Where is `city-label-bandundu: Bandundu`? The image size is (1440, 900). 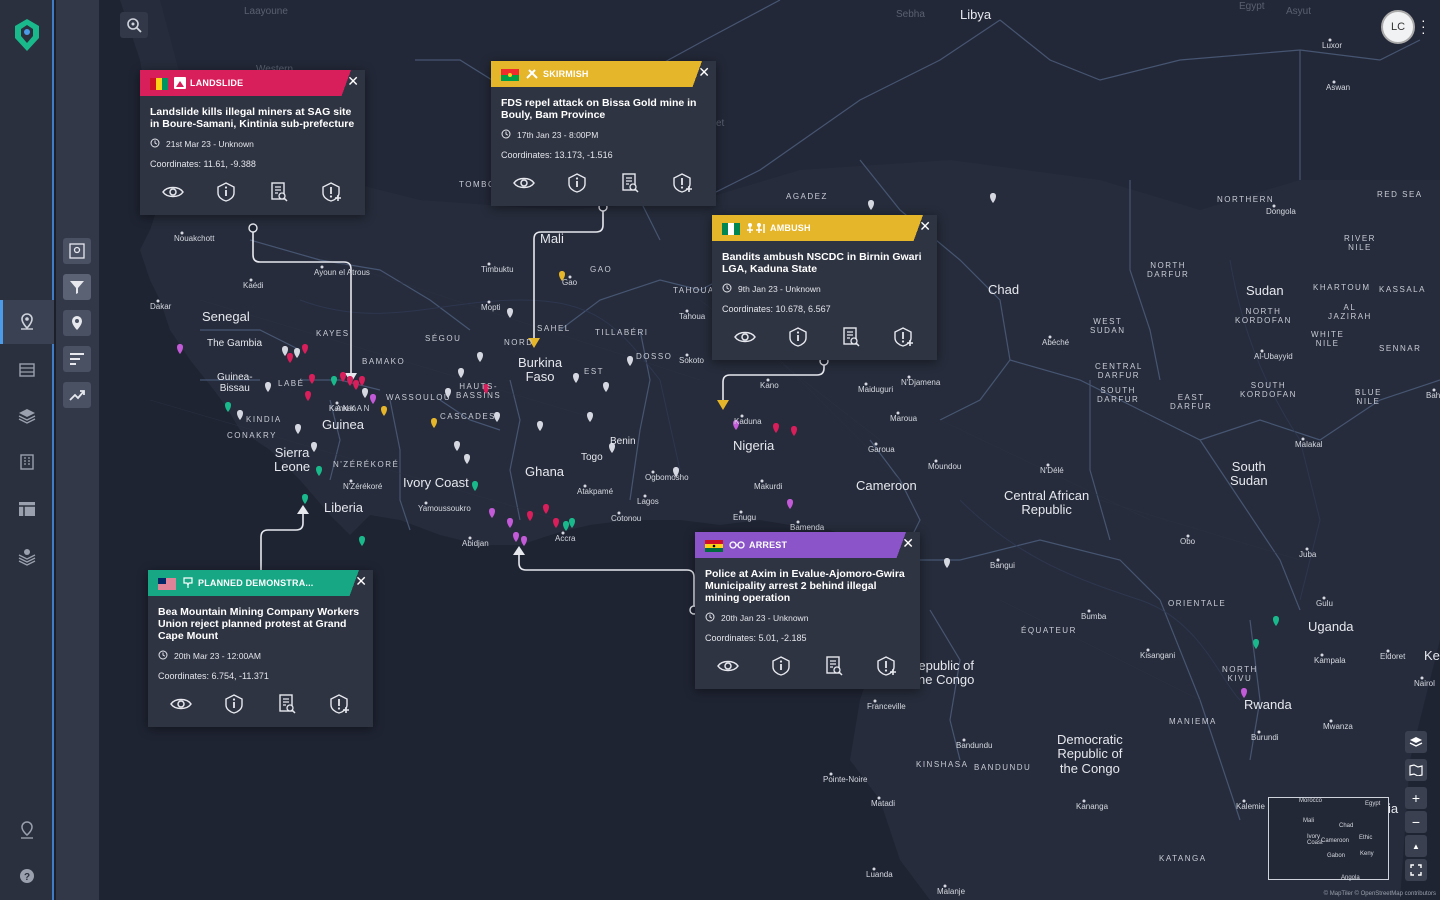
city-label-bandundu: Bandundu is located at coordinates (974, 745).